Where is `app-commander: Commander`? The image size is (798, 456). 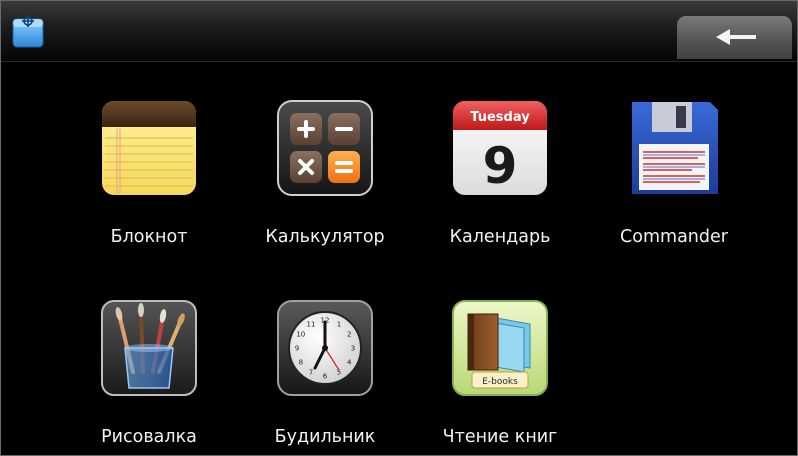 app-commander: Commander is located at coordinates (670, 185).